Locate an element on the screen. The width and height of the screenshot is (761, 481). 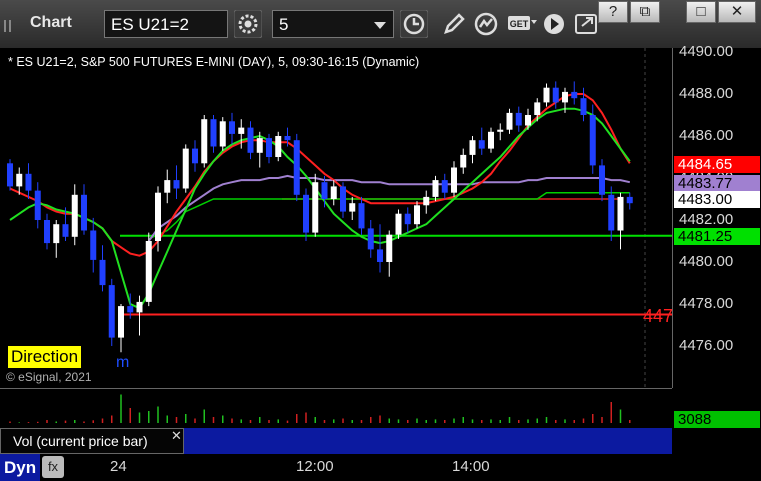
red-level-label: 447 is located at coordinates (658, 316).